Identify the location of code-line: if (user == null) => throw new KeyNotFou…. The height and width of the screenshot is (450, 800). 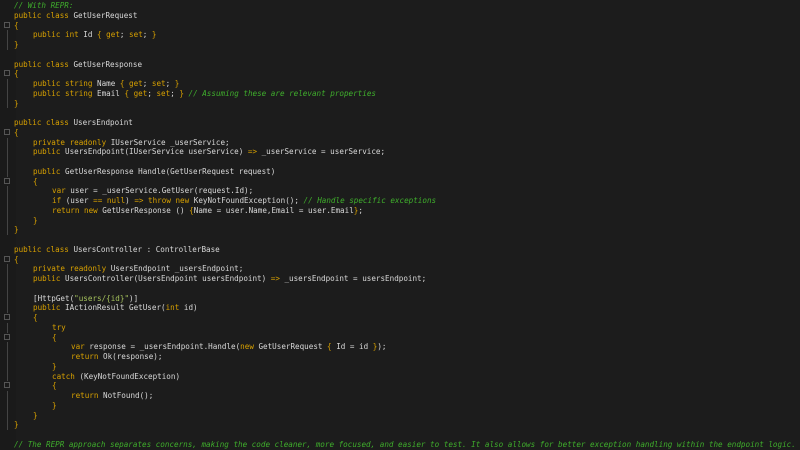
(400, 201).